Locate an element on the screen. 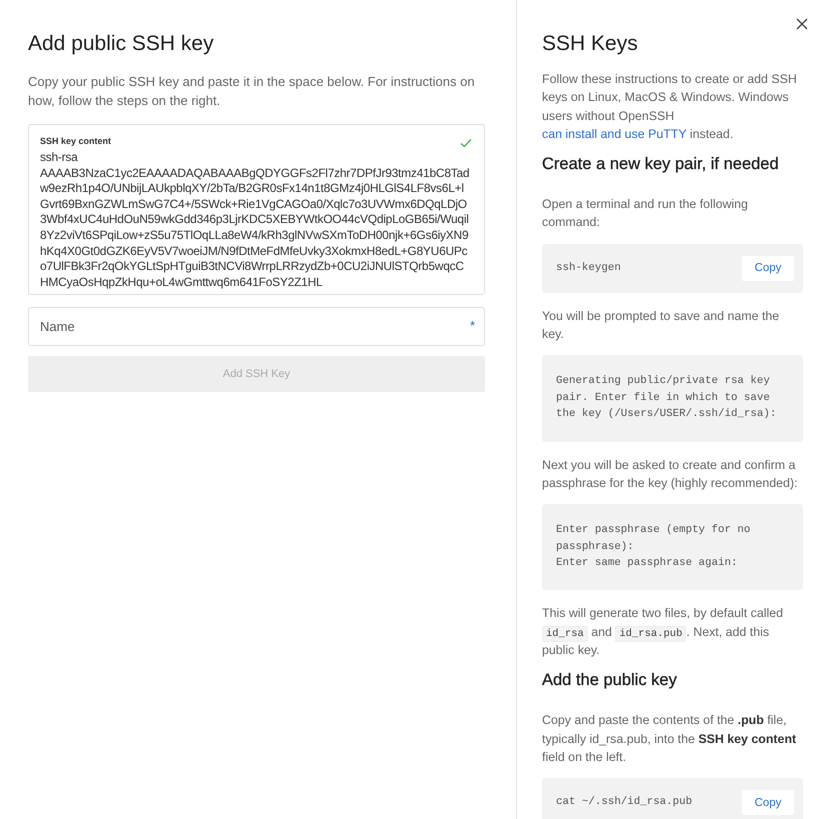 This screenshot has height=819, width=825. form-title: Add public SSH key is located at coordinates (121, 44).